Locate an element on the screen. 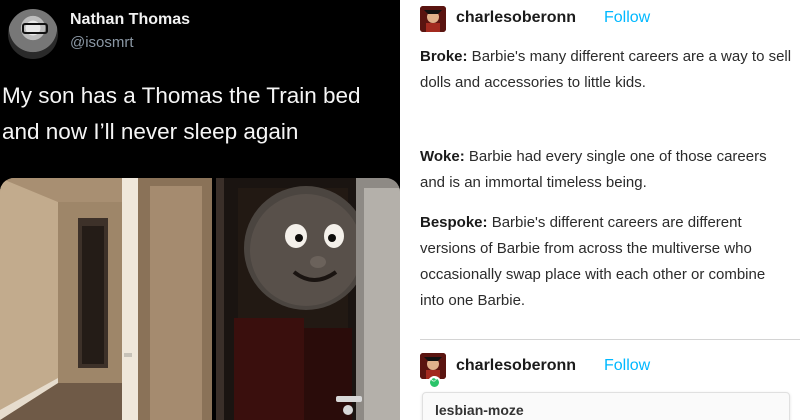 The height and width of the screenshot is (420, 800). display-name: Nathan Thomas is located at coordinates (130, 20).